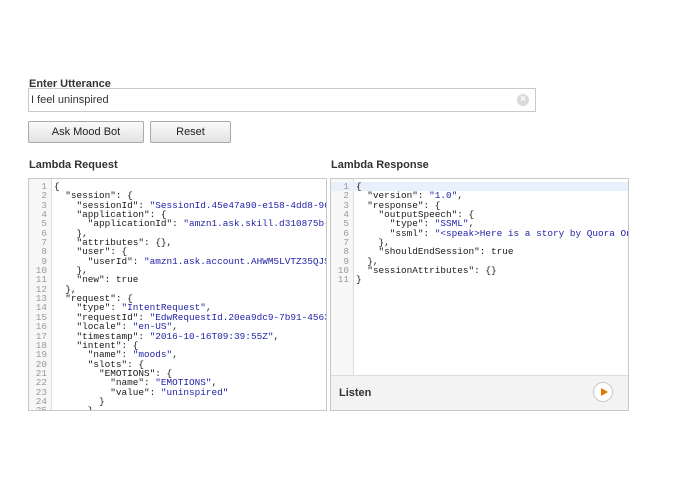 This screenshot has width=695, height=494. What do you see at coordinates (479, 392) in the screenshot?
I see `listen-bar: Listen` at bounding box center [479, 392].